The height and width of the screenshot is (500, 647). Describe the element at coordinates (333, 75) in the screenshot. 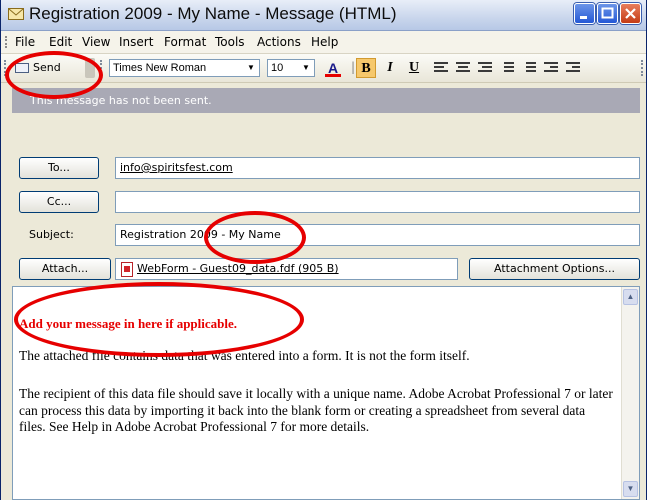

I see `font-color-swatch` at that location.